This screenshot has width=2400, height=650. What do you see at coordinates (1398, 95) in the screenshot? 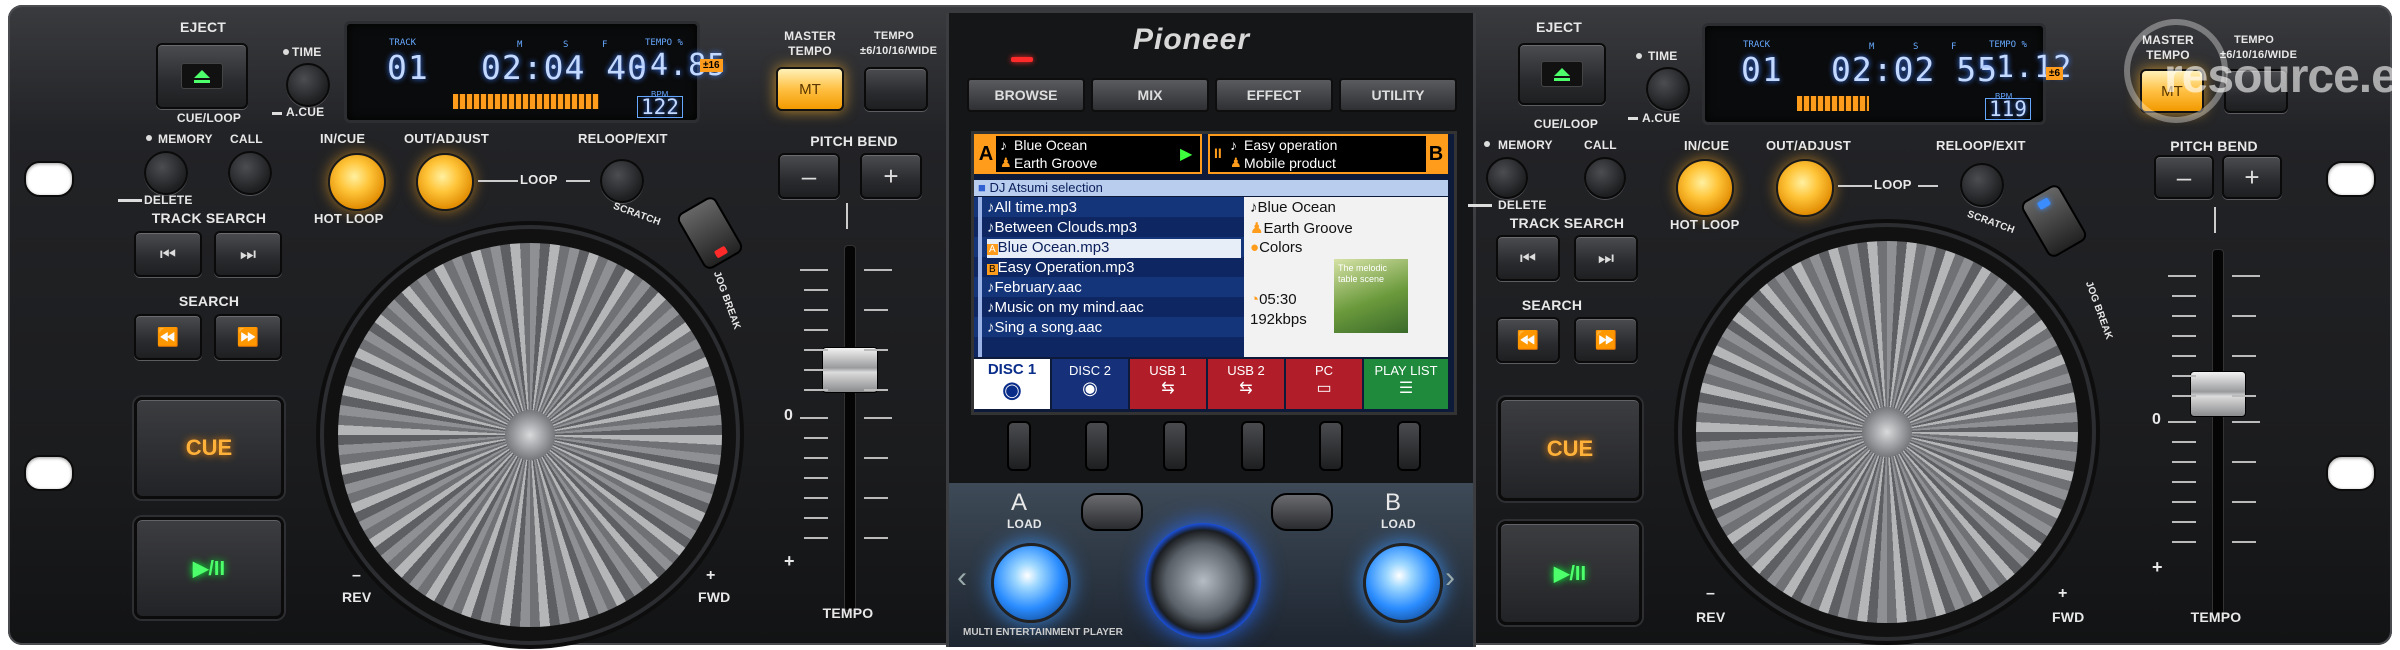
I see `tab-utility: UTILITY` at bounding box center [1398, 95].